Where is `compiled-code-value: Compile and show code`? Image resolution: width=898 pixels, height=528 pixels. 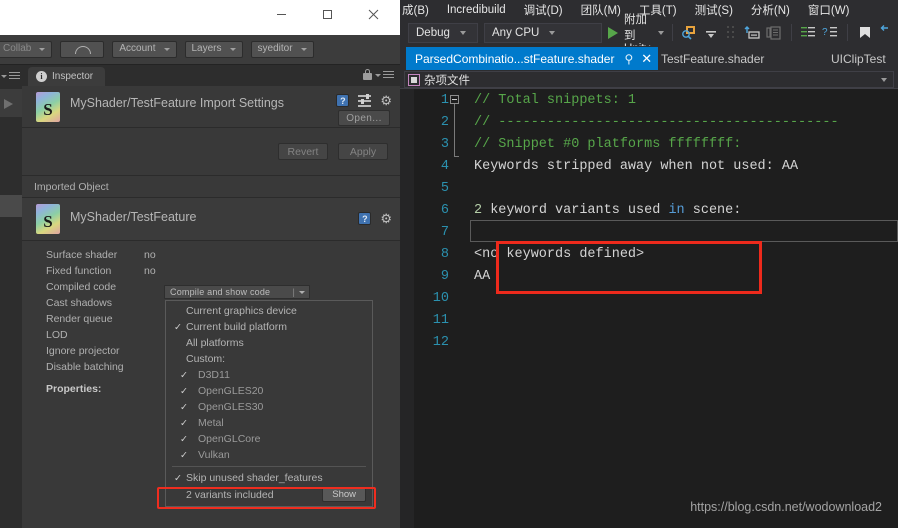
compiled-code-value: Compile and show code is located at coordinates (220, 292).